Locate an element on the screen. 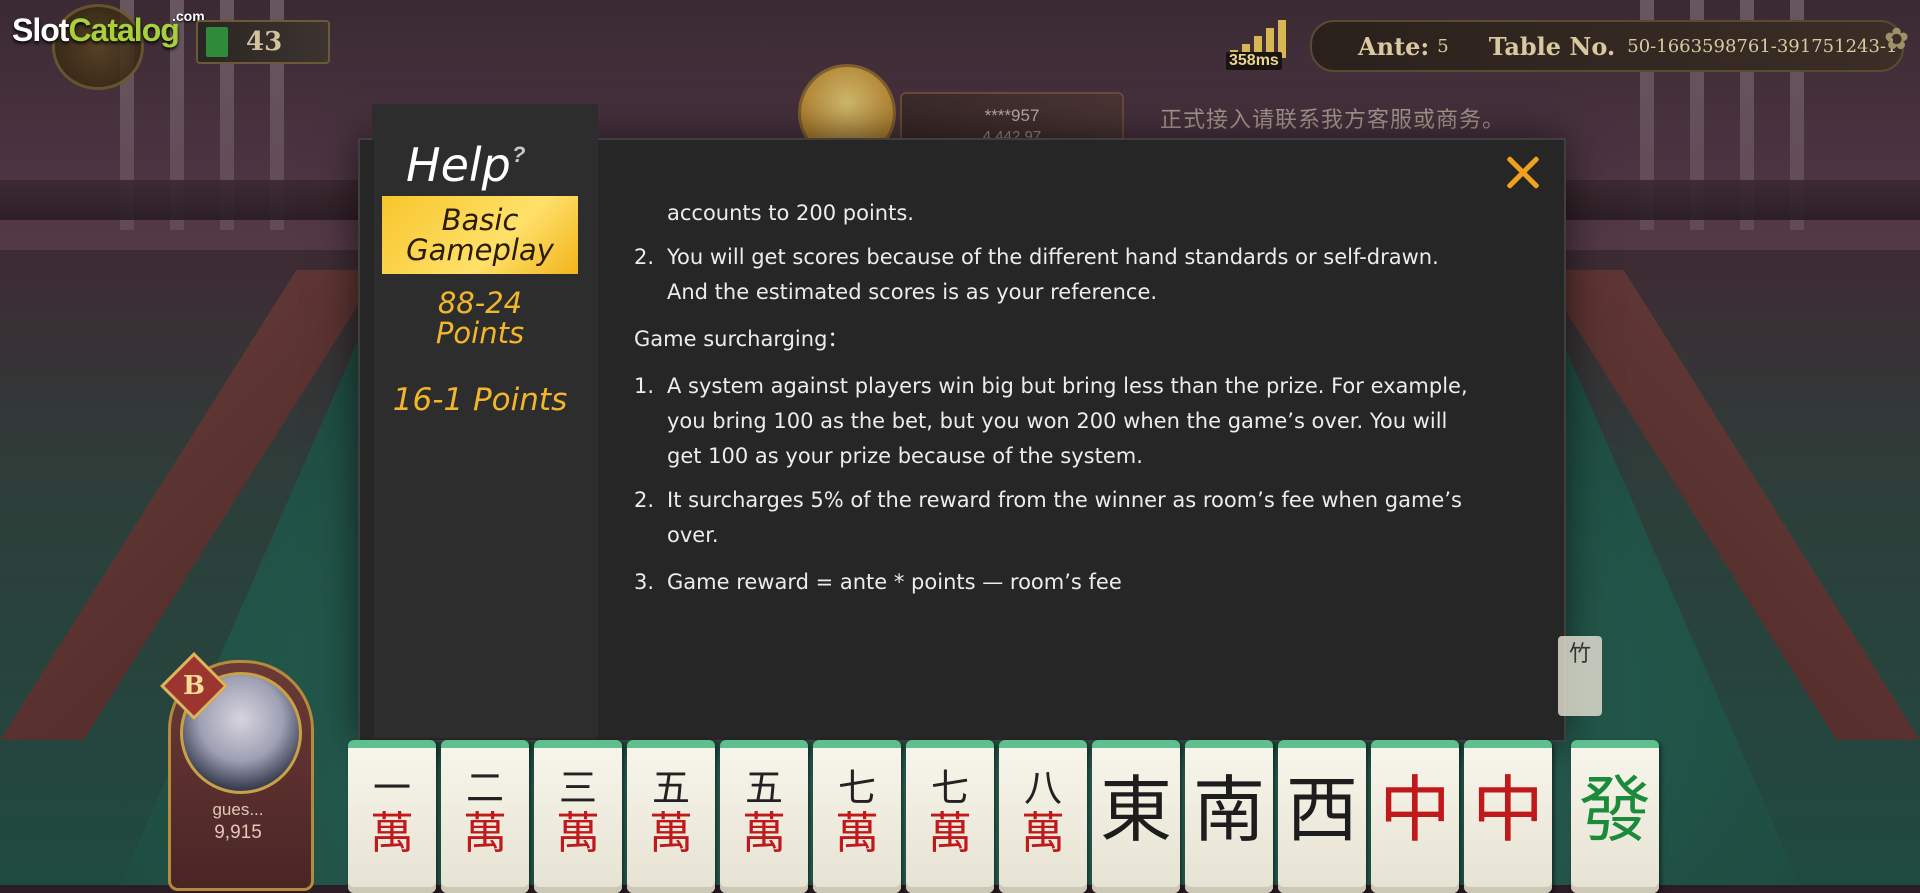  list-number: 3. is located at coordinates (644, 582).